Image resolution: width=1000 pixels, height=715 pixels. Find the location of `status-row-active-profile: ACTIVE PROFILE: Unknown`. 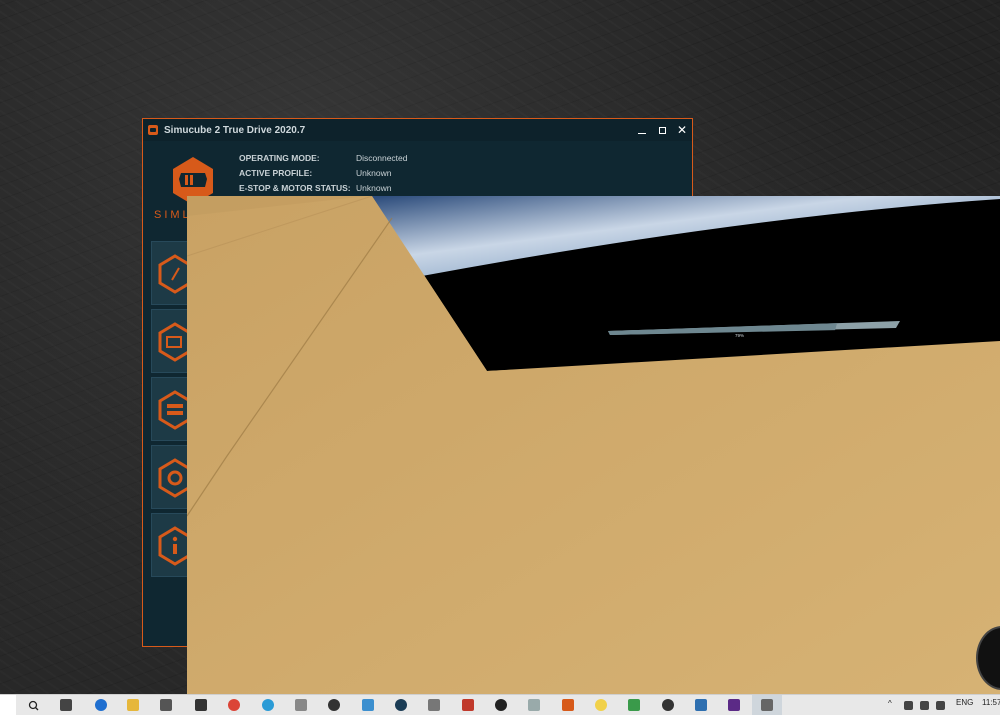

status-row-active-profile: ACTIVE PROFILE: Unknown is located at coordinates (323, 173).